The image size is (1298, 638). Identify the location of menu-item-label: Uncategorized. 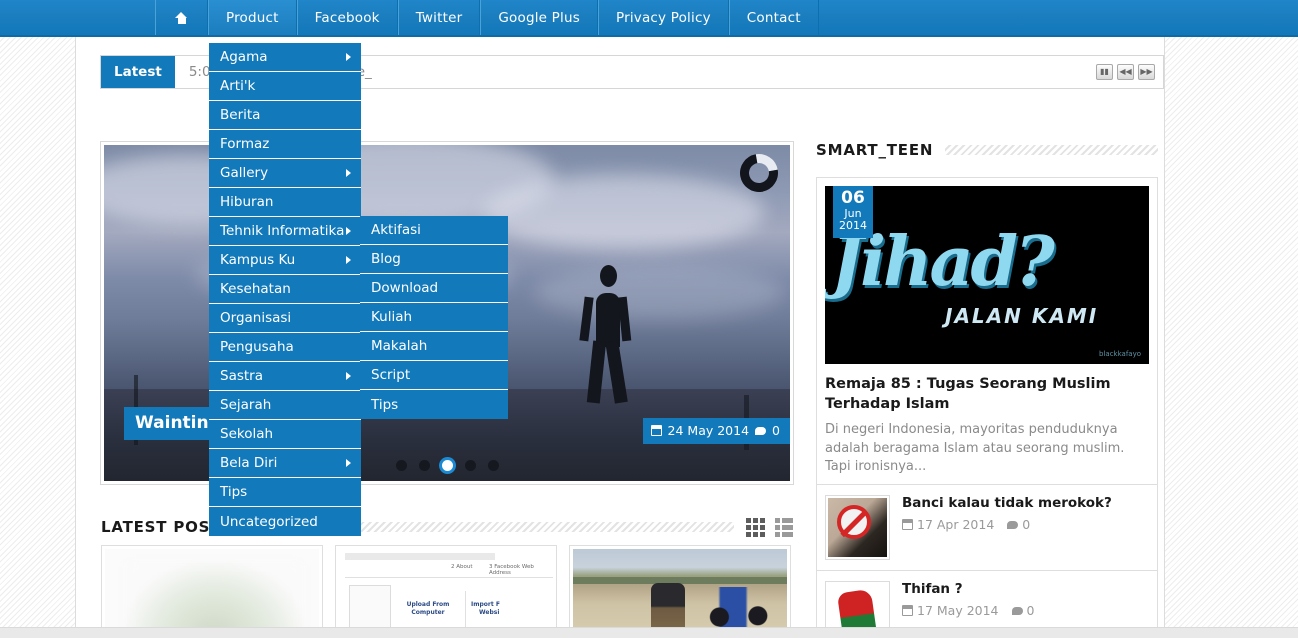
(269, 521).